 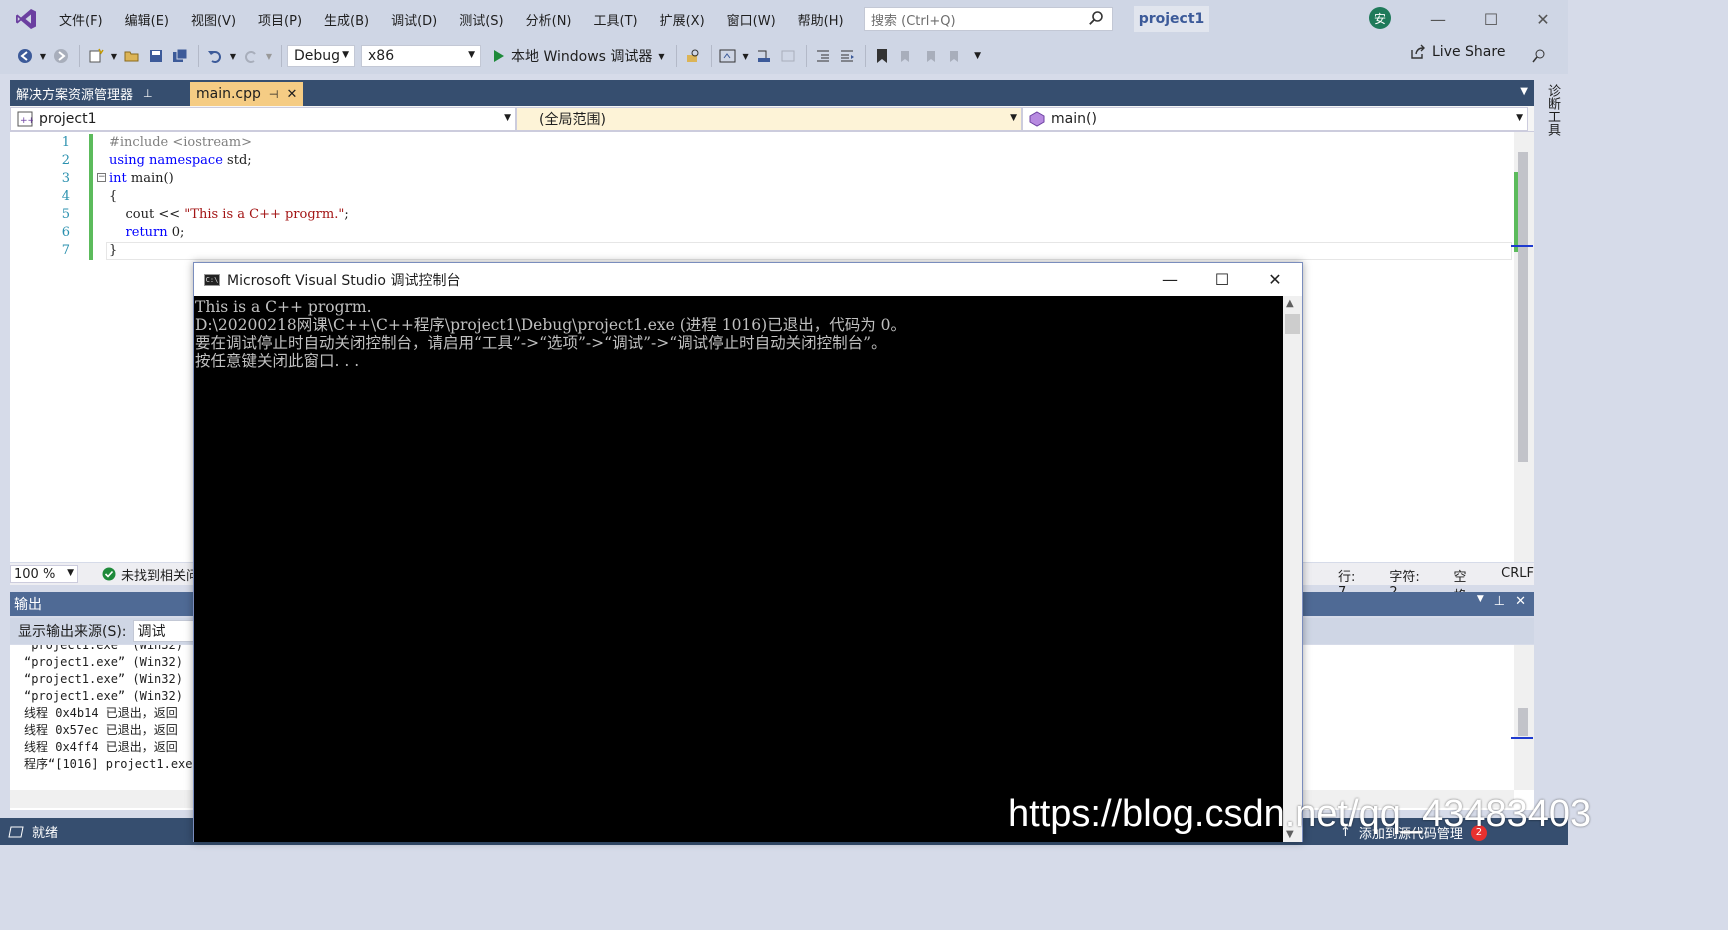 What do you see at coordinates (1275, 119) in the screenshot?
I see `member-select: main() ▼` at bounding box center [1275, 119].